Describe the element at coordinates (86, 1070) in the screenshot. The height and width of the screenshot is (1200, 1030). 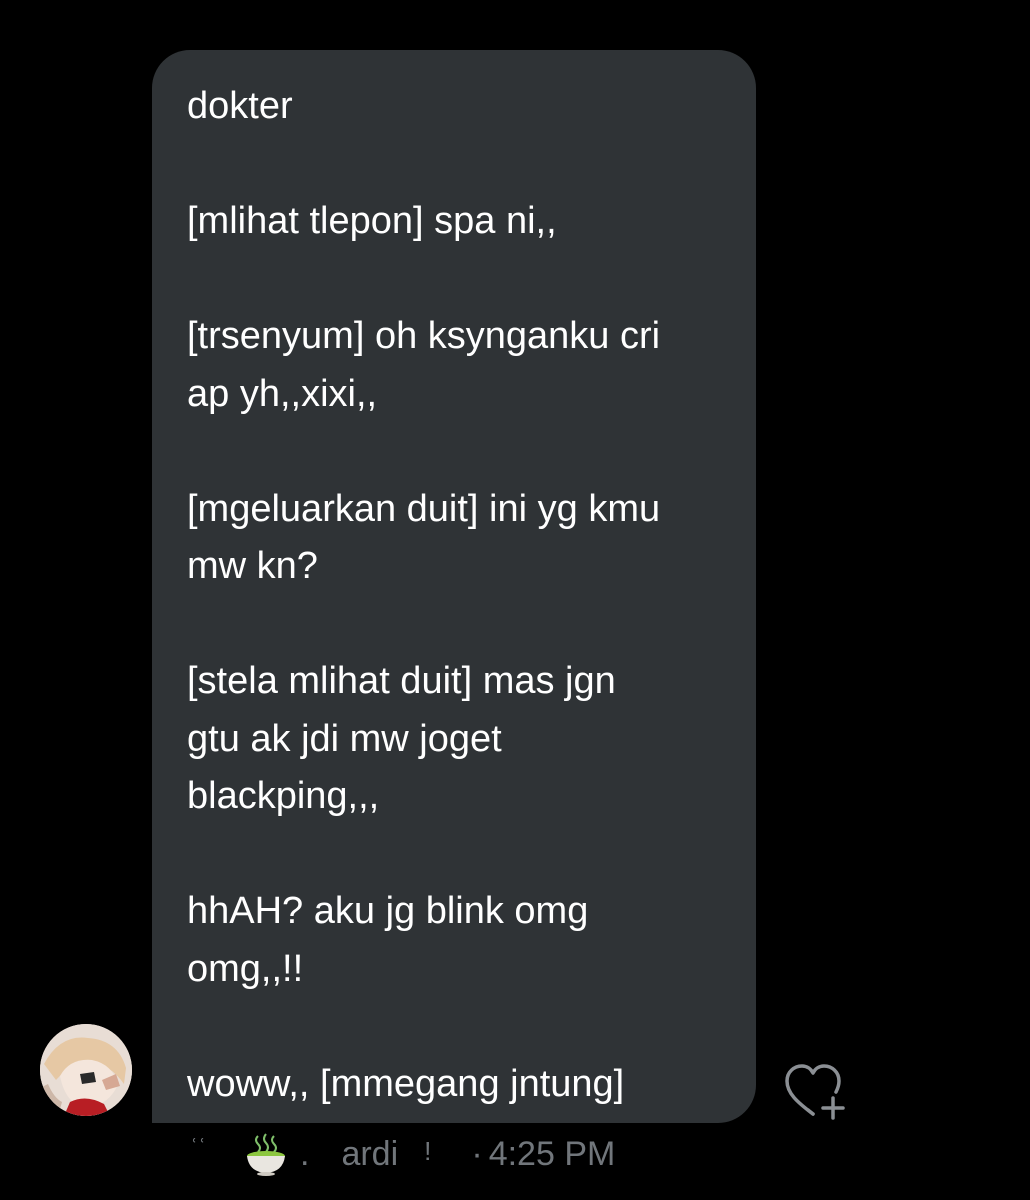
I see `sender-avatar` at that location.